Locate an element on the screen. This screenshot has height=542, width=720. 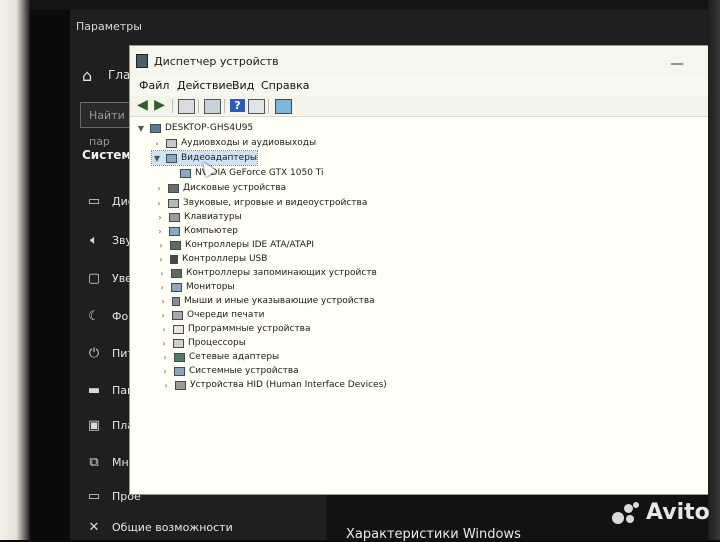
properties-icon is located at coordinates (186, 106).